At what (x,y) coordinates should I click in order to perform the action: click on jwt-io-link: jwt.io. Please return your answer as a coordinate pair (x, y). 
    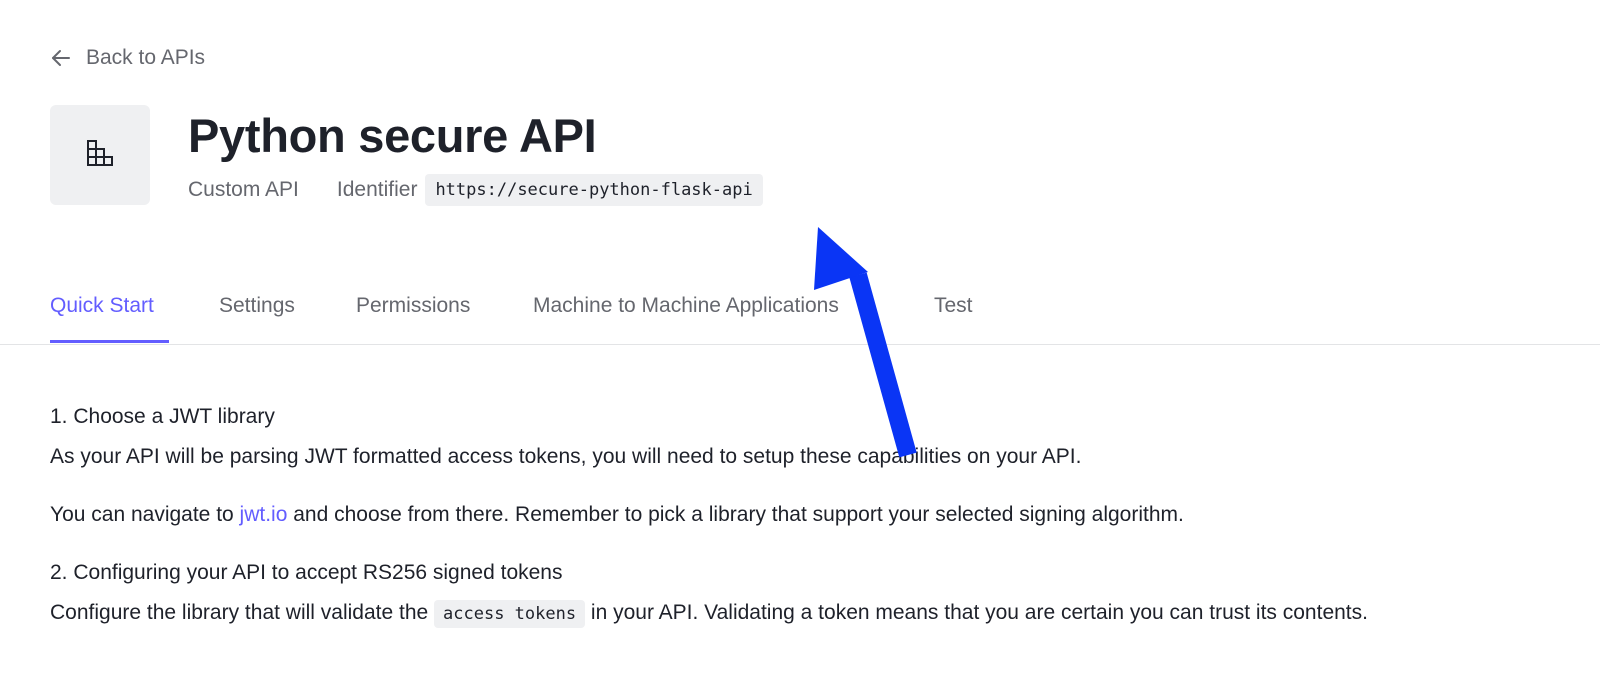
    Looking at the image, I should click on (264, 514).